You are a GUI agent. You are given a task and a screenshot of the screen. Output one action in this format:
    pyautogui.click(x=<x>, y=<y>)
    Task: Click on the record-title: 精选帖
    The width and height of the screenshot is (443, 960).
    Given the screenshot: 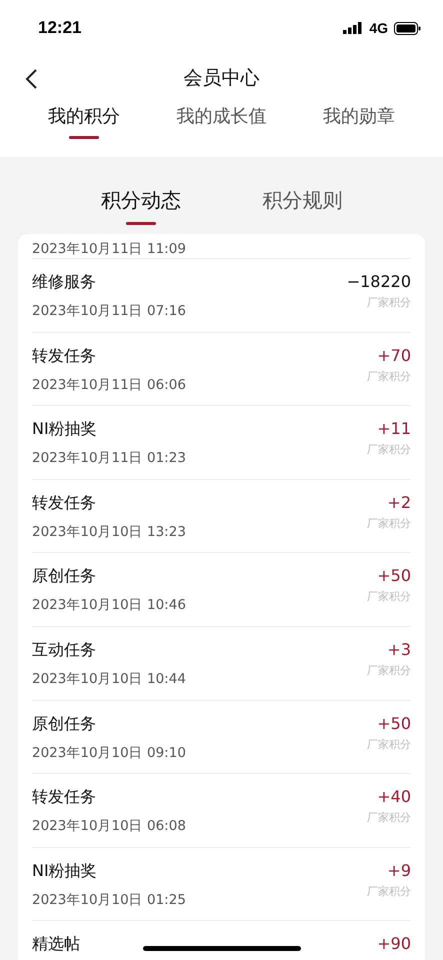 What is the action you would take?
    pyautogui.click(x=56, y=945)
    